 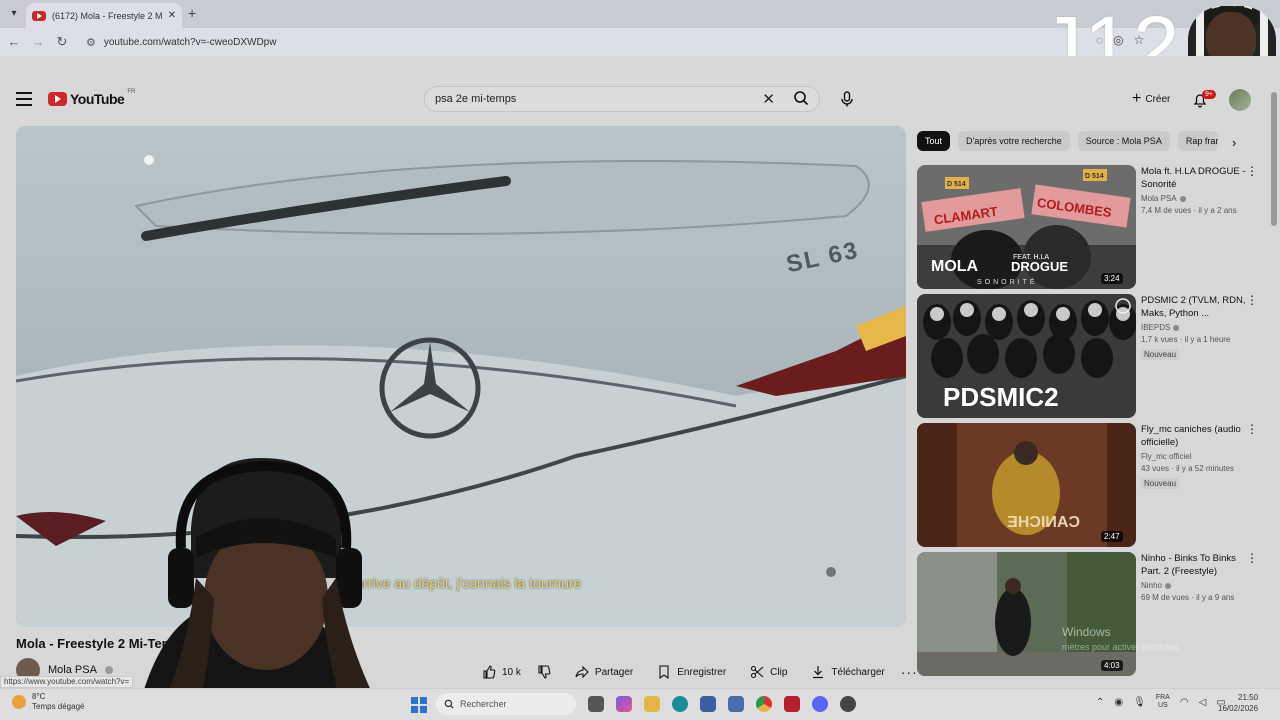 I want to click on lang-secondary: US, so click(x=1162, y=705).